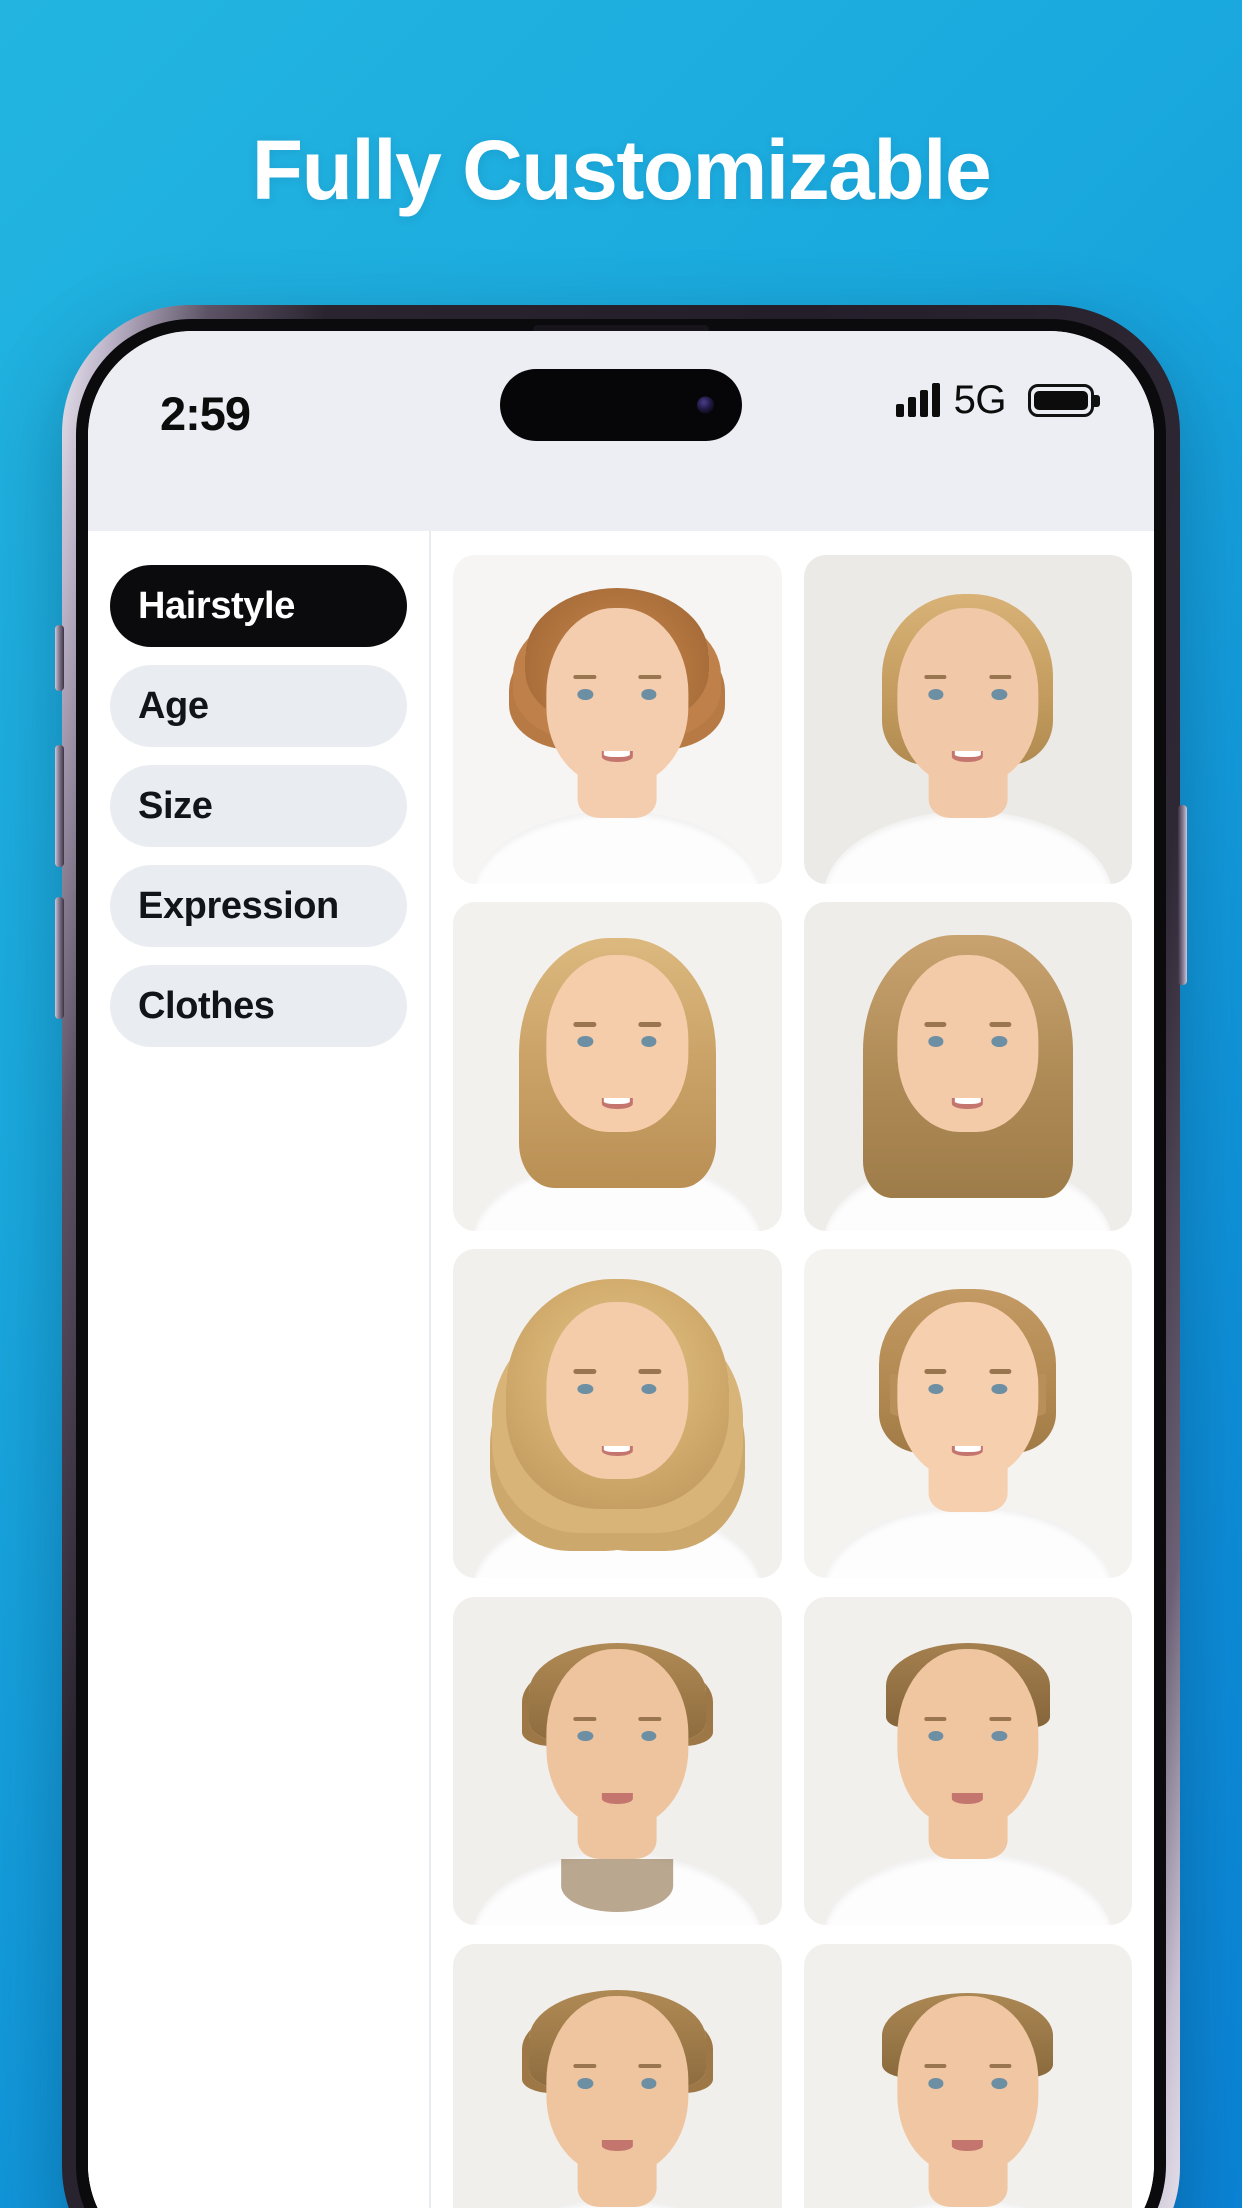 This screenshot has height=2208, width=1242. Describe the element at coordinates (258, 806) in the screenshot. I see `sidebar-item-size: Size` at that location.